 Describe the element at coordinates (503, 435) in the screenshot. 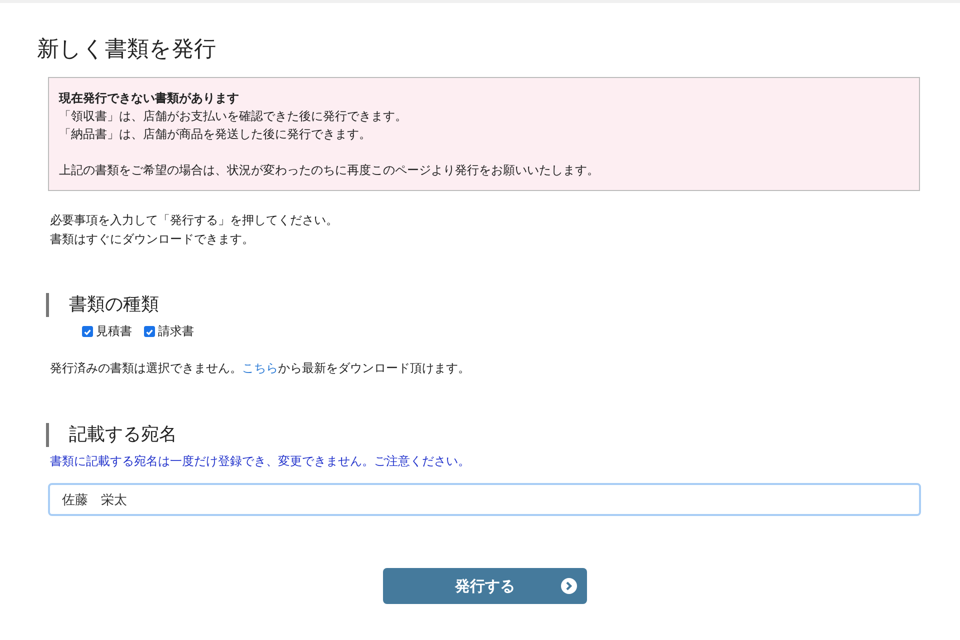

I see `section-heading: 記載する宛名` at that location.